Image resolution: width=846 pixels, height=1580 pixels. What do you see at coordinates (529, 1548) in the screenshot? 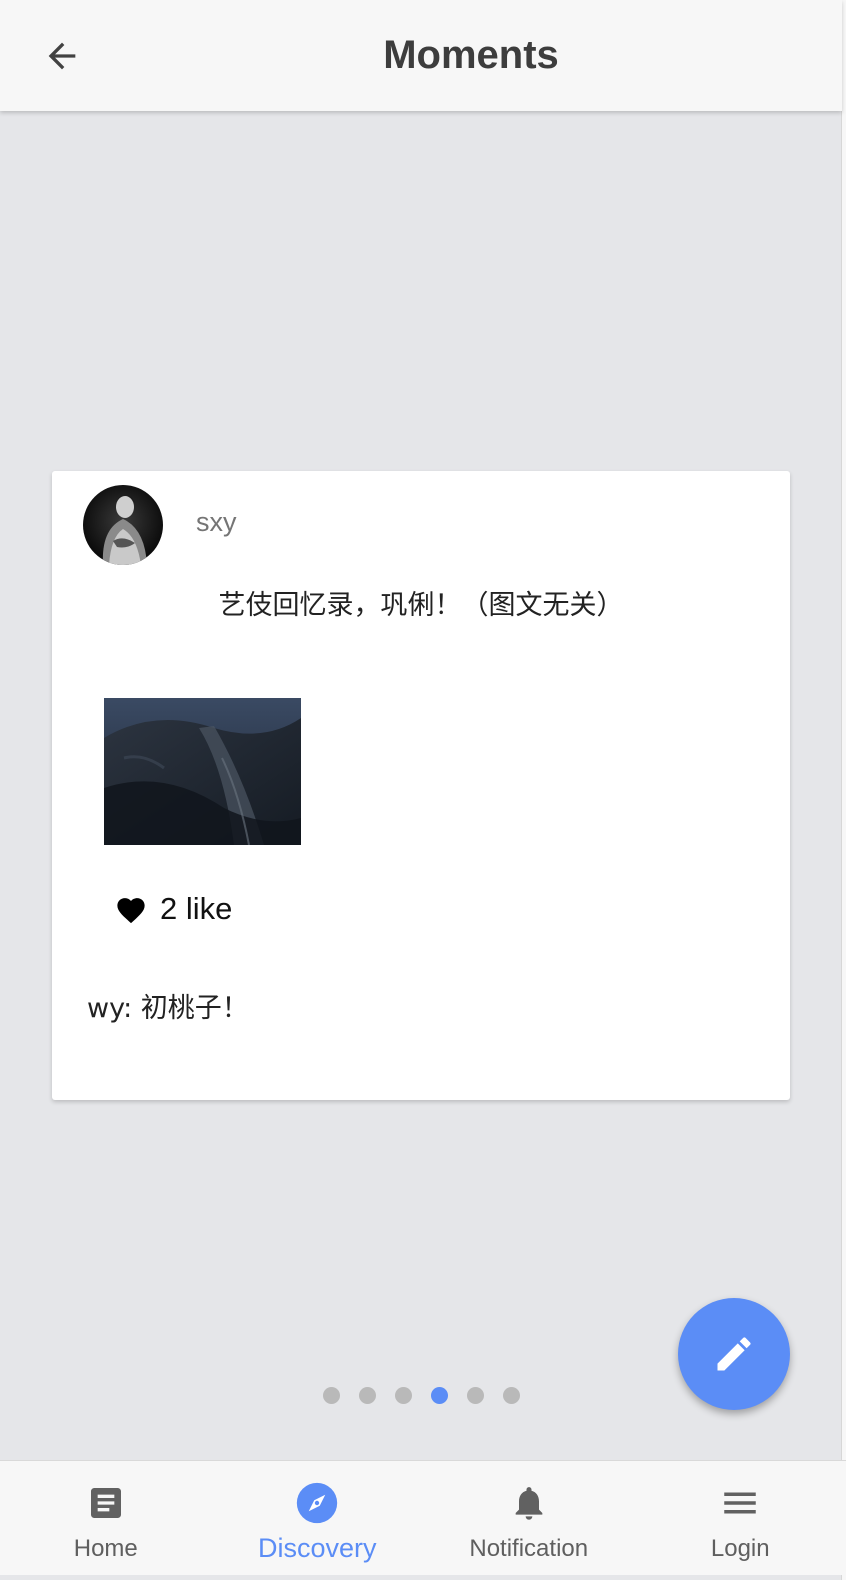
I see `nav-notification-label: Notification` at bounding box center [529, 1548].